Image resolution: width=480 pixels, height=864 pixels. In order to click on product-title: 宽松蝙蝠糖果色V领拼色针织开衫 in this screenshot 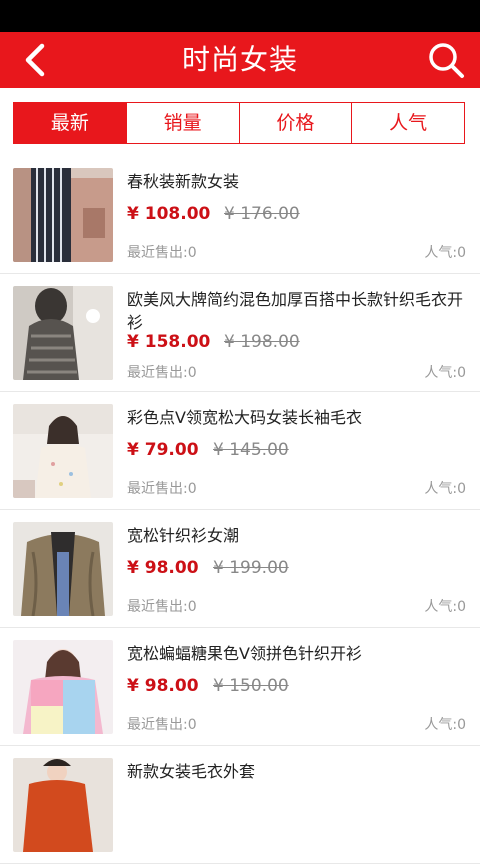, I will do `click(296, 653)`.